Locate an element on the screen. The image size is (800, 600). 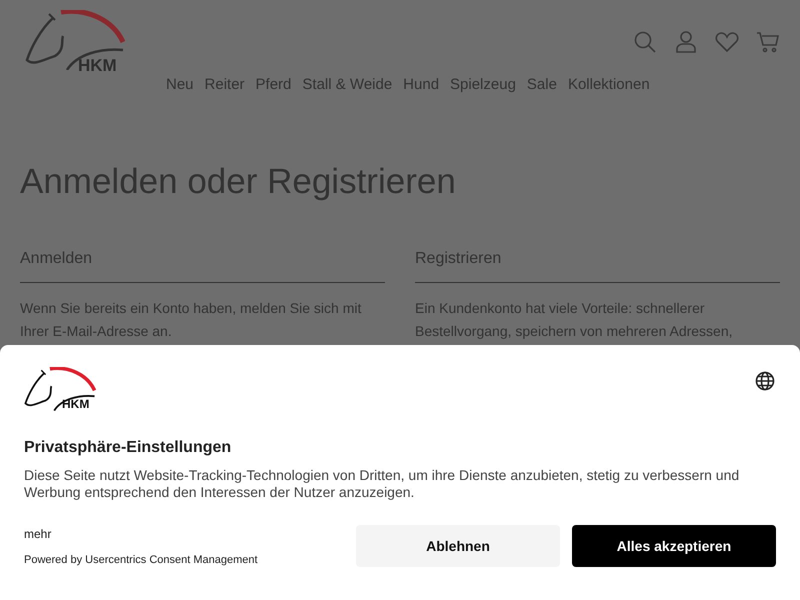
decline-button: Ablehnen is located at coordinates (458, 546).